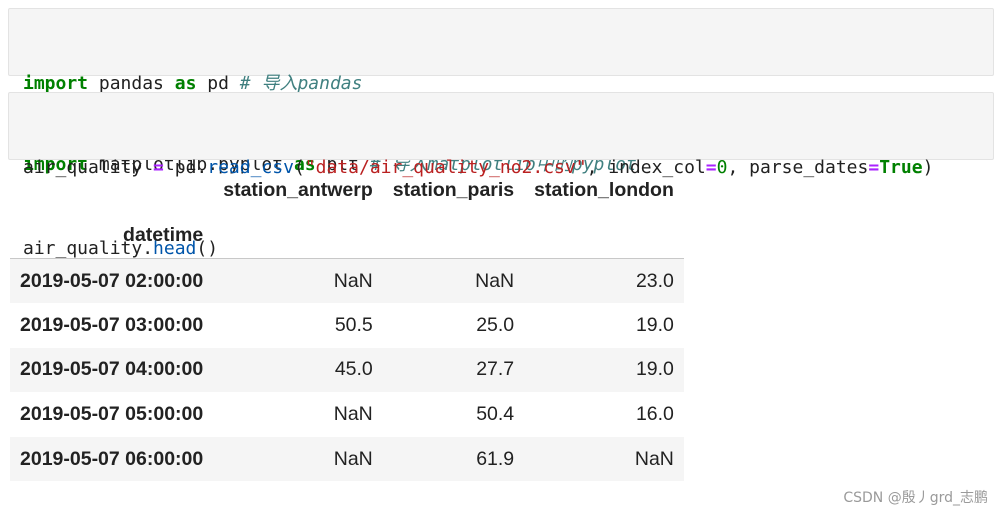 The width and height of the screenshot is (994, 515). I want to click on code-token: 0, so click(722, 167).